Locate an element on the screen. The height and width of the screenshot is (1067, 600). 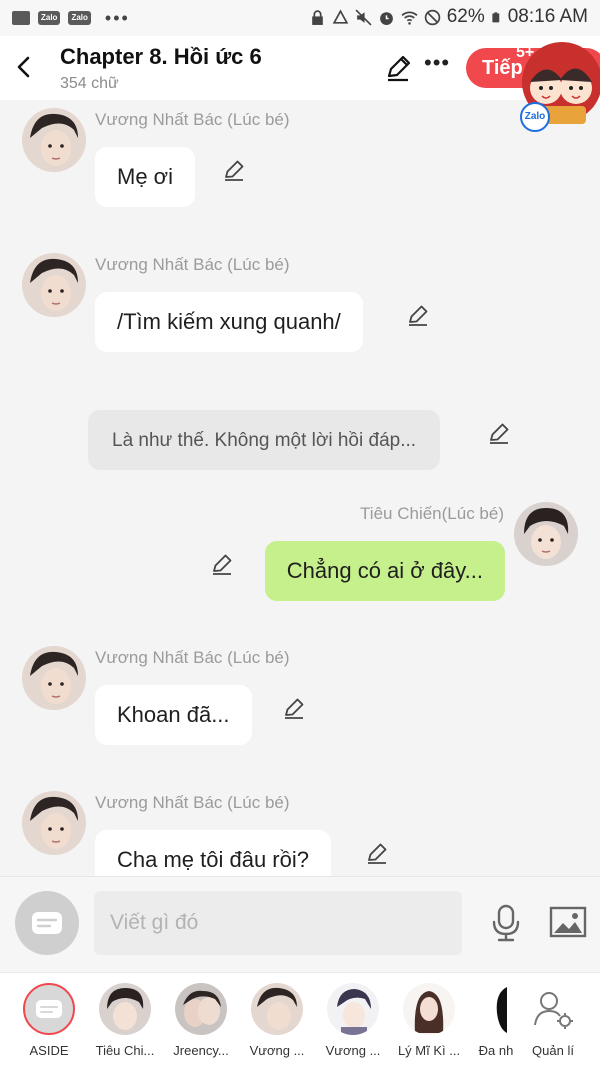
lock-icon is located at coordinates (317, 17).